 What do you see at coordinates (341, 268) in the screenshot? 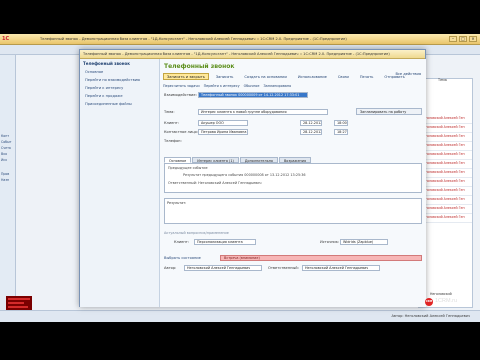
I see `responsible-field: Неголовский Алексей Геннадьевич` at bounding box center [341, 268].